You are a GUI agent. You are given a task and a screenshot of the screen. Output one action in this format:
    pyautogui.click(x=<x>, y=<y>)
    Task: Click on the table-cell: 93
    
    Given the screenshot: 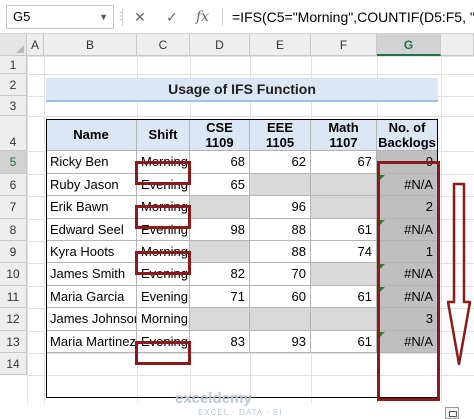 What is the action you would take?
    pyautogui.click(x=280, y=342)
    